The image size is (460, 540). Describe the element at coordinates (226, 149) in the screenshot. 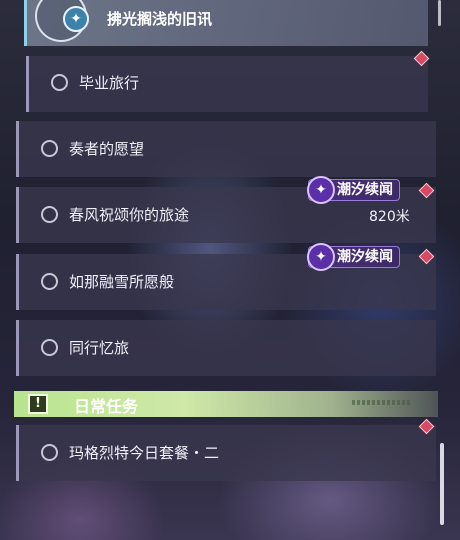

I see `quest-item-players-wish: 奏者的愿望` at that location.